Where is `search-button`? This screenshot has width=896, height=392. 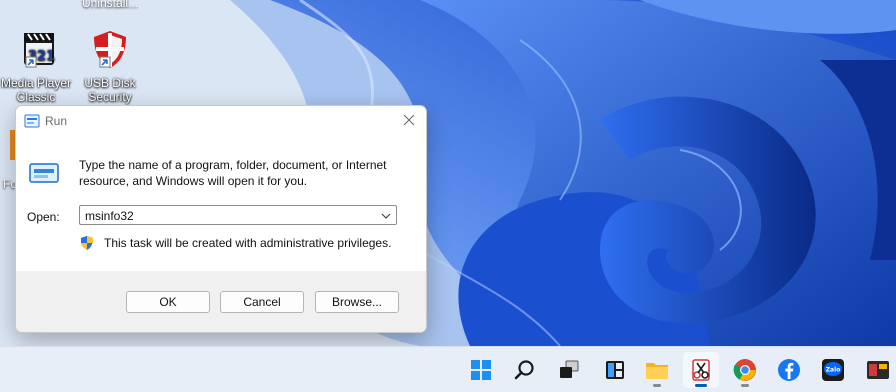
search-button is located at coordinates (525, 370).